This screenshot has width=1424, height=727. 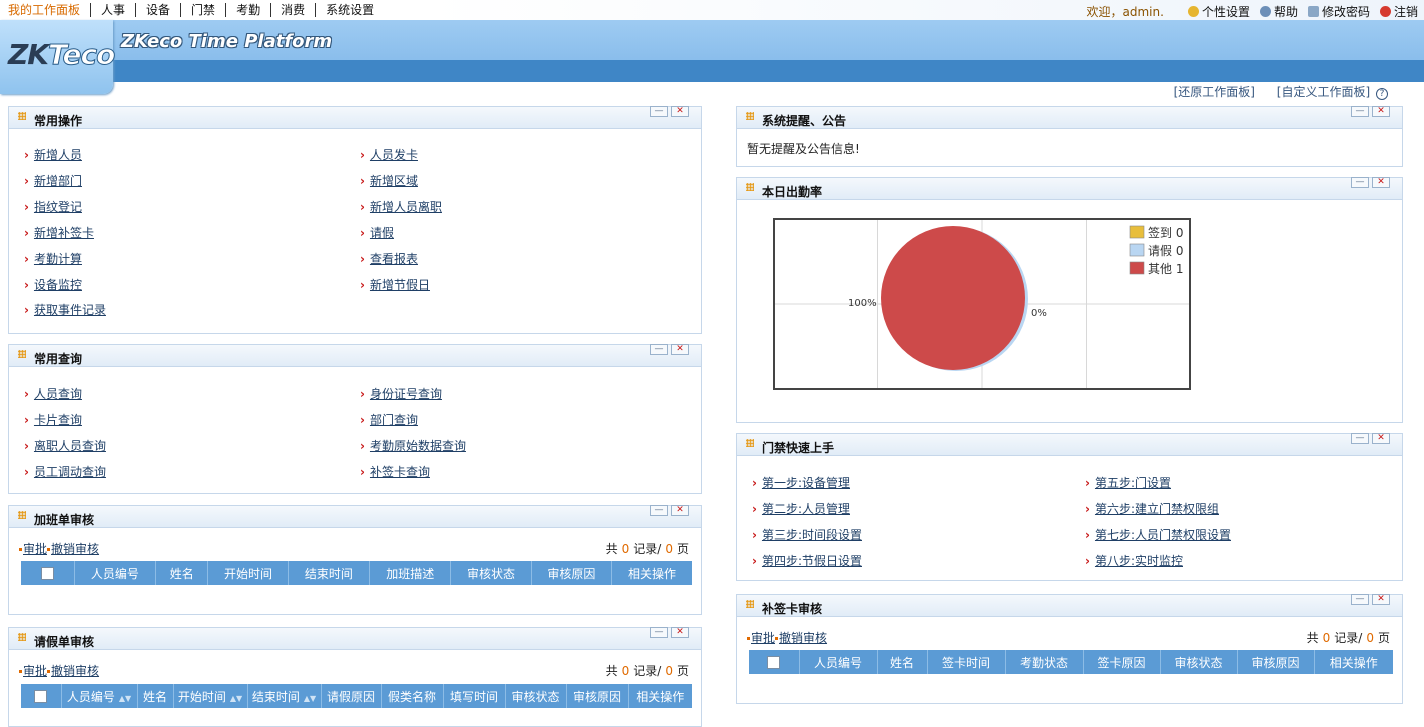 What do you see at coordinates (99, 696) in the screenshot?
I see `col-header: 人员编号 ▲▼` at bounding box center [99, 696].